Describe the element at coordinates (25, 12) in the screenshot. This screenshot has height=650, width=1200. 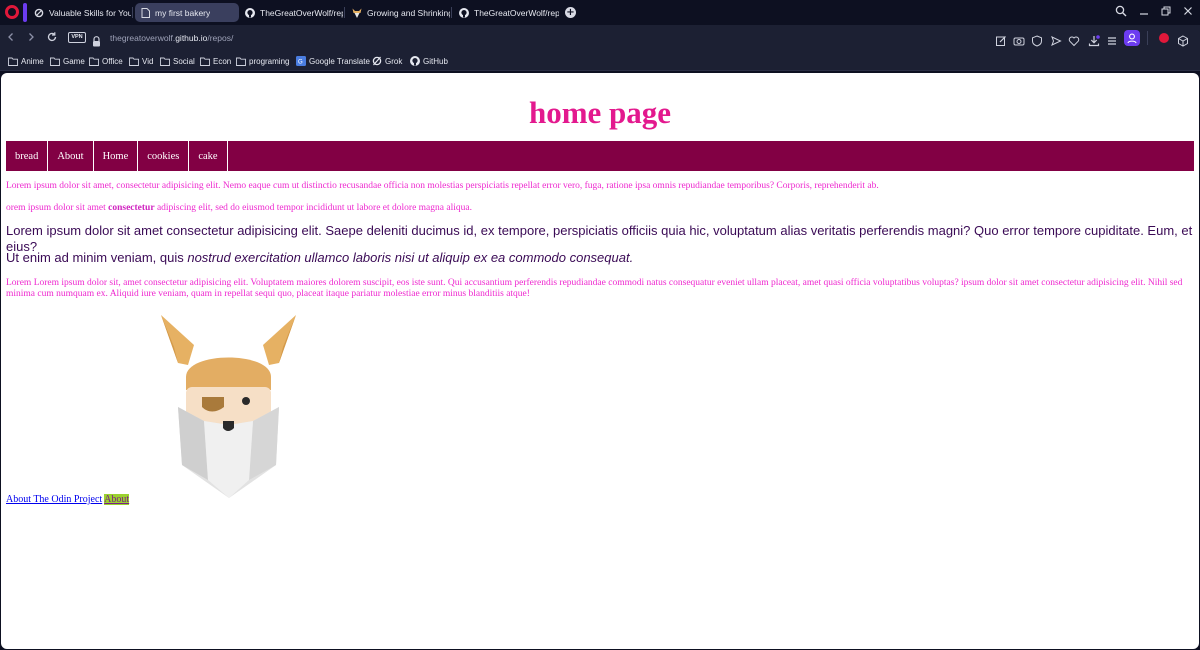
I see `sidebar-accent` at that location.